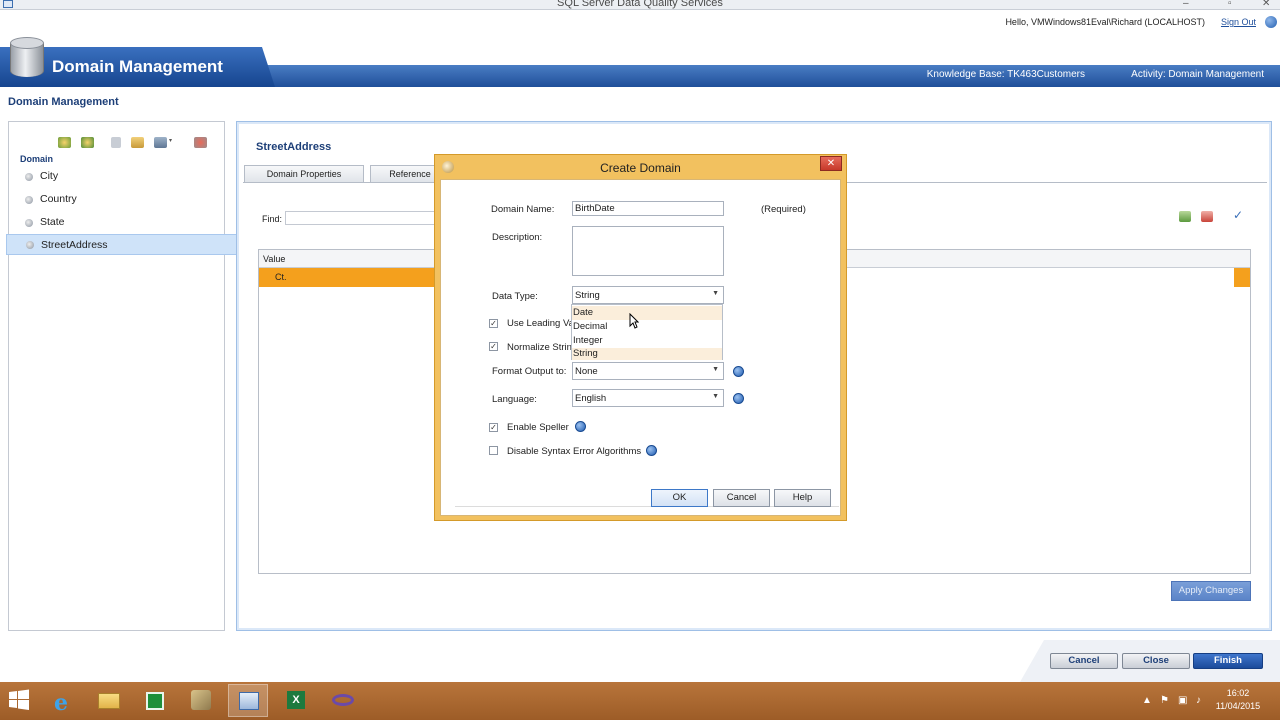 This screenshot has height=720, width=1280. Describe the element at coordinates (738, 371) in the screenshot. I see `format-info-icon` at that location.